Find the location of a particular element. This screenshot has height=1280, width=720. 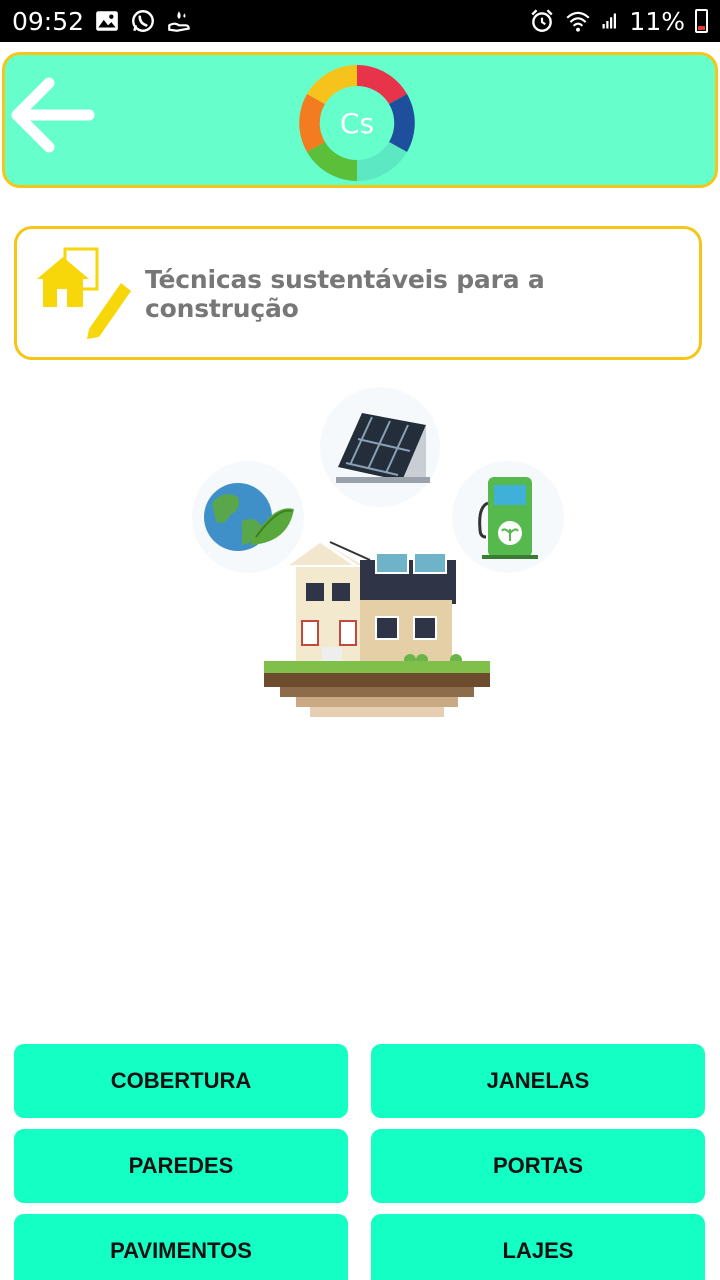

alarm-icon is located at coordinates (542, 20).